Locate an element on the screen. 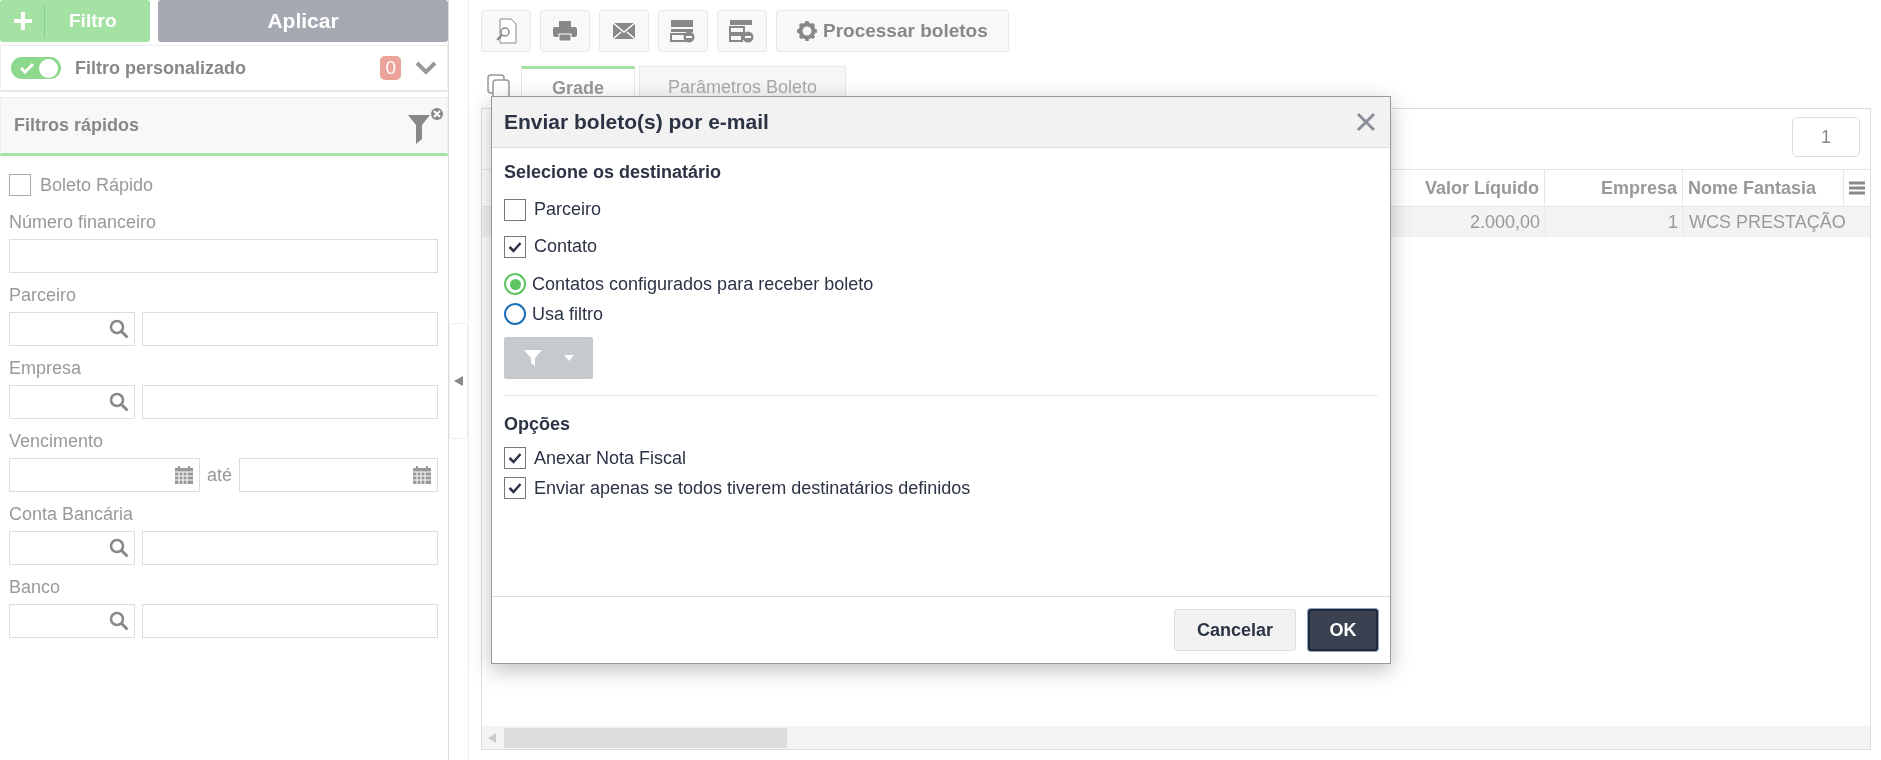  quick-filters-title: Filtros rápidos is located at coordinates (76, 125).